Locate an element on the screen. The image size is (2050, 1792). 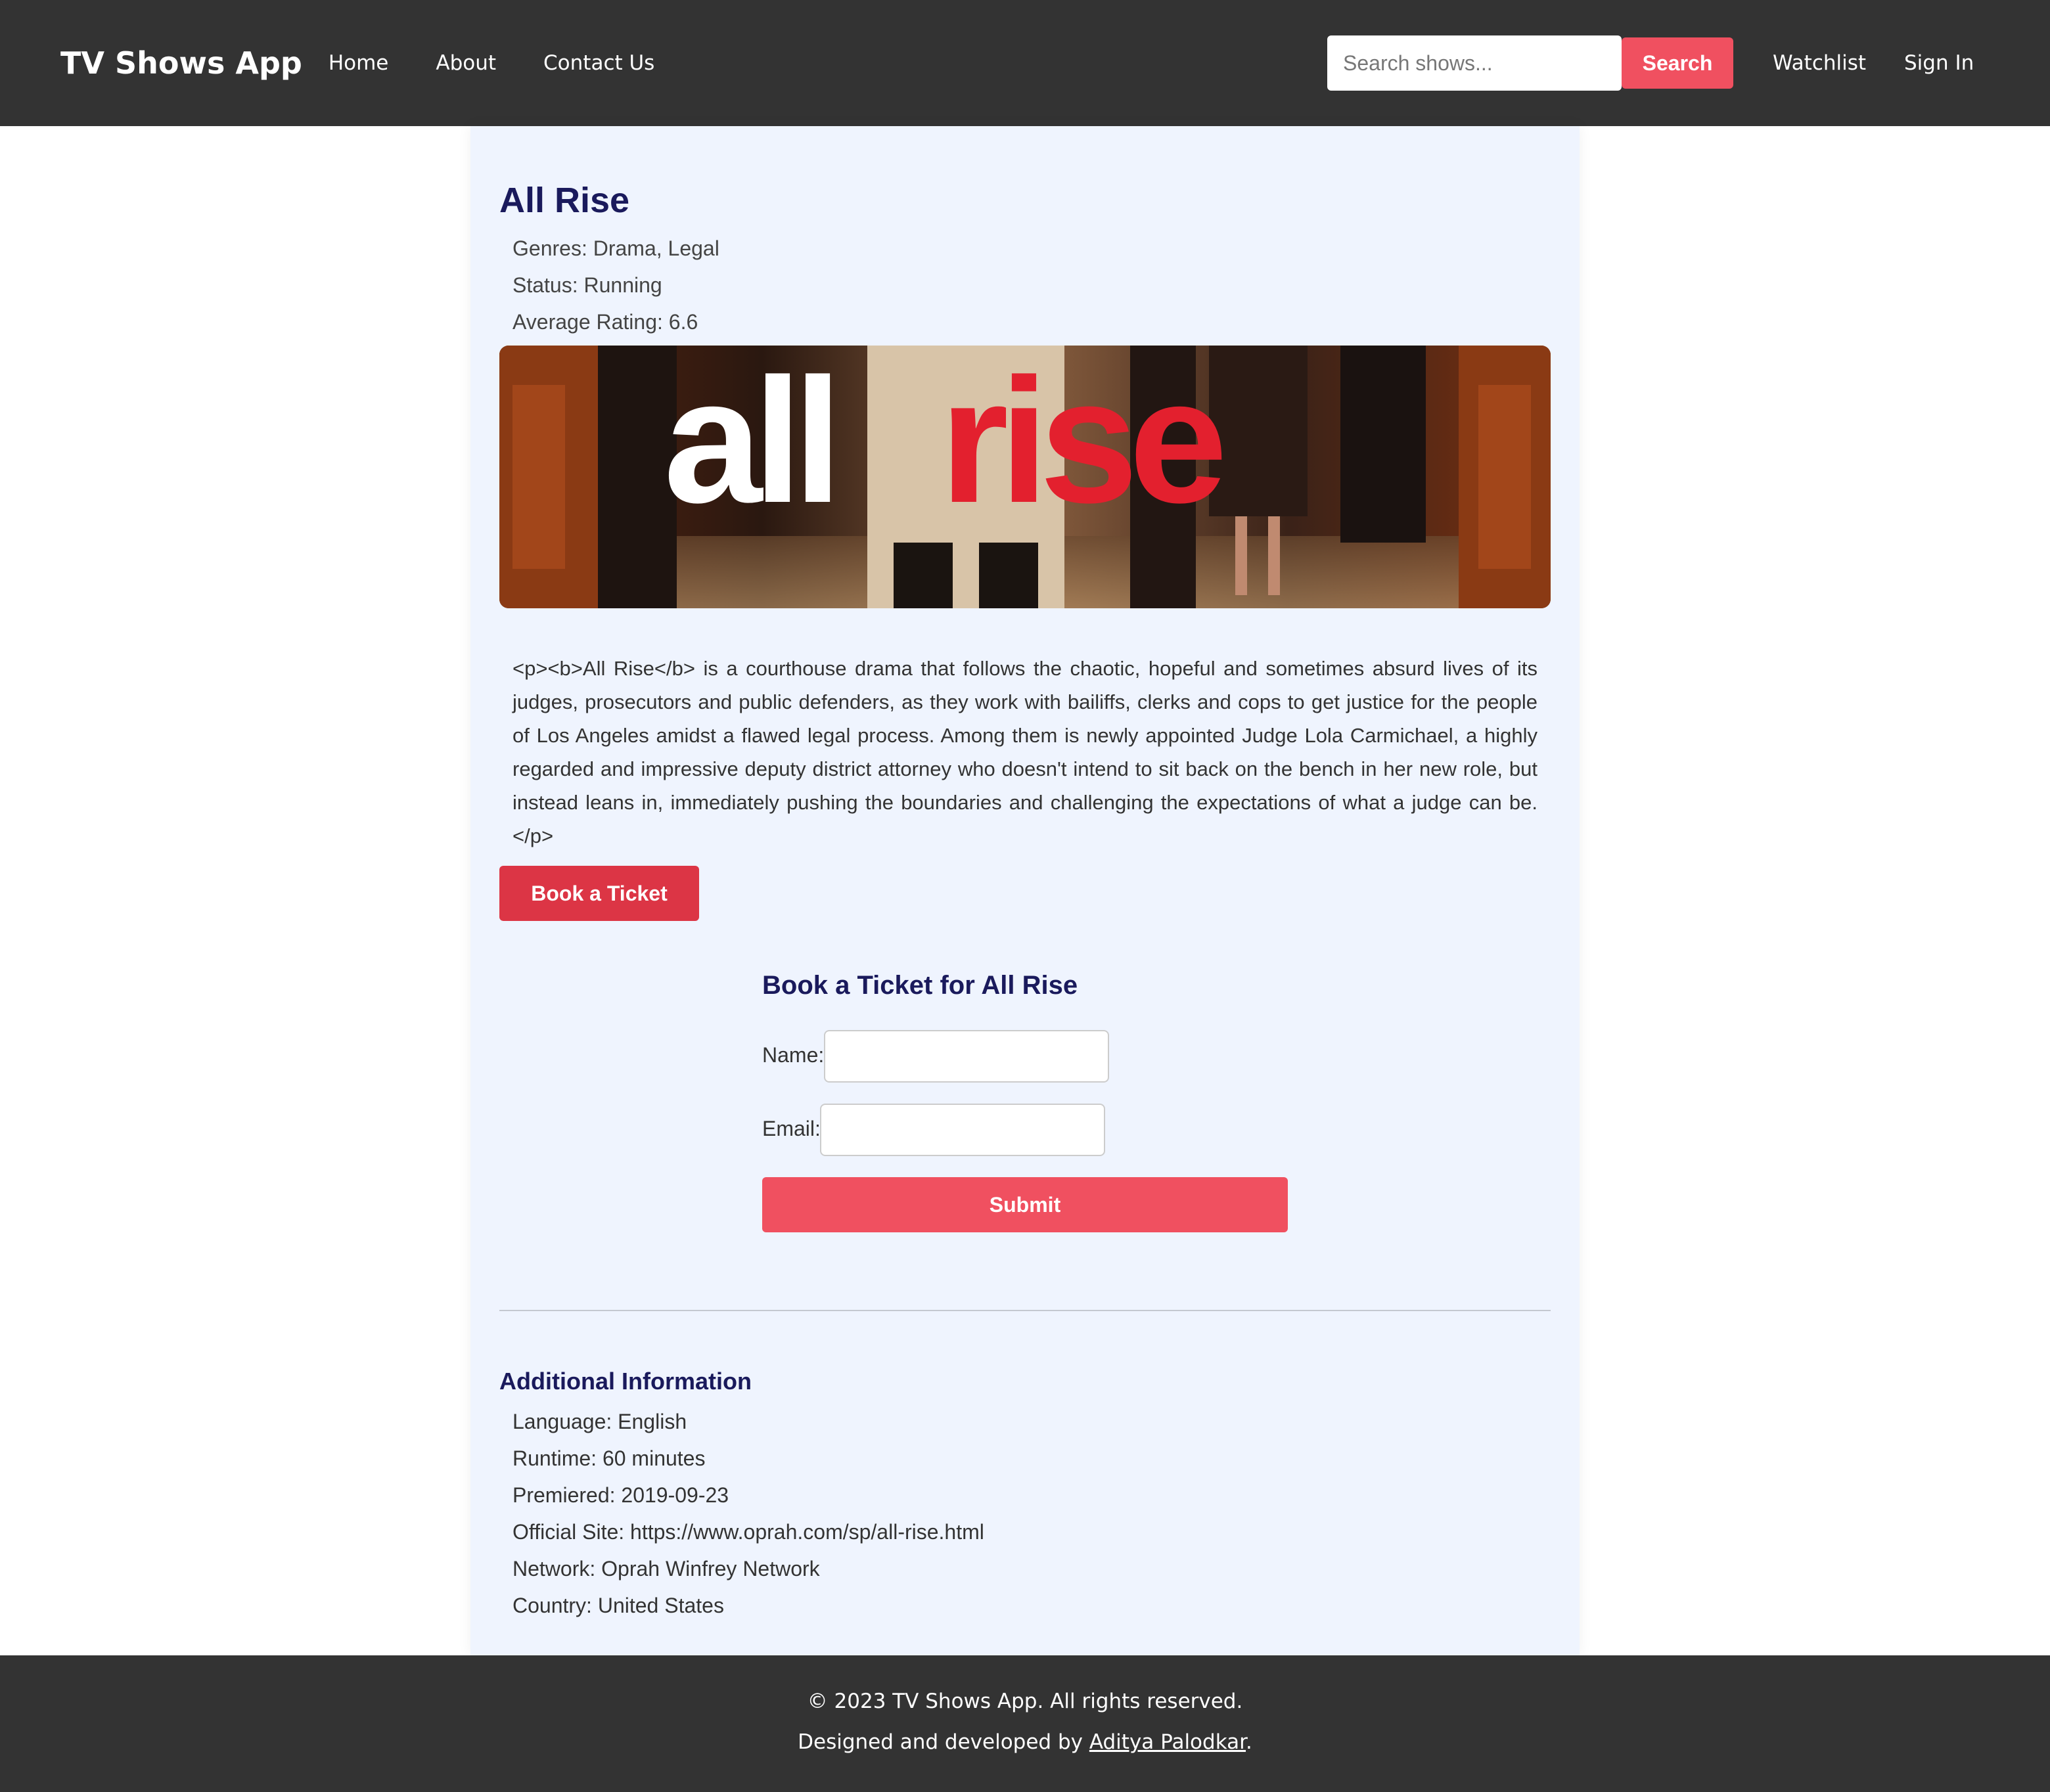
nav-link-sign-in: Sign In is located at coordinates (1939, 63).